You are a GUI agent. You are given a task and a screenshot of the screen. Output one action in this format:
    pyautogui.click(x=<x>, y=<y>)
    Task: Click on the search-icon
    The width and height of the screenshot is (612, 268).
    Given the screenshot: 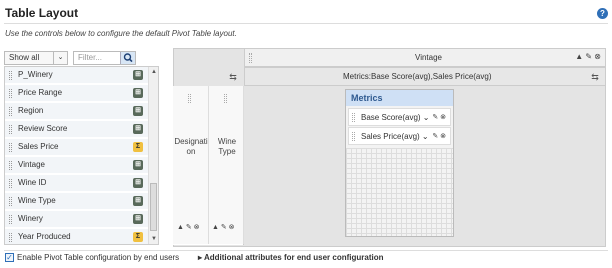 What is the action you would take?
    pyautogui.click(x=128, y=58)
    